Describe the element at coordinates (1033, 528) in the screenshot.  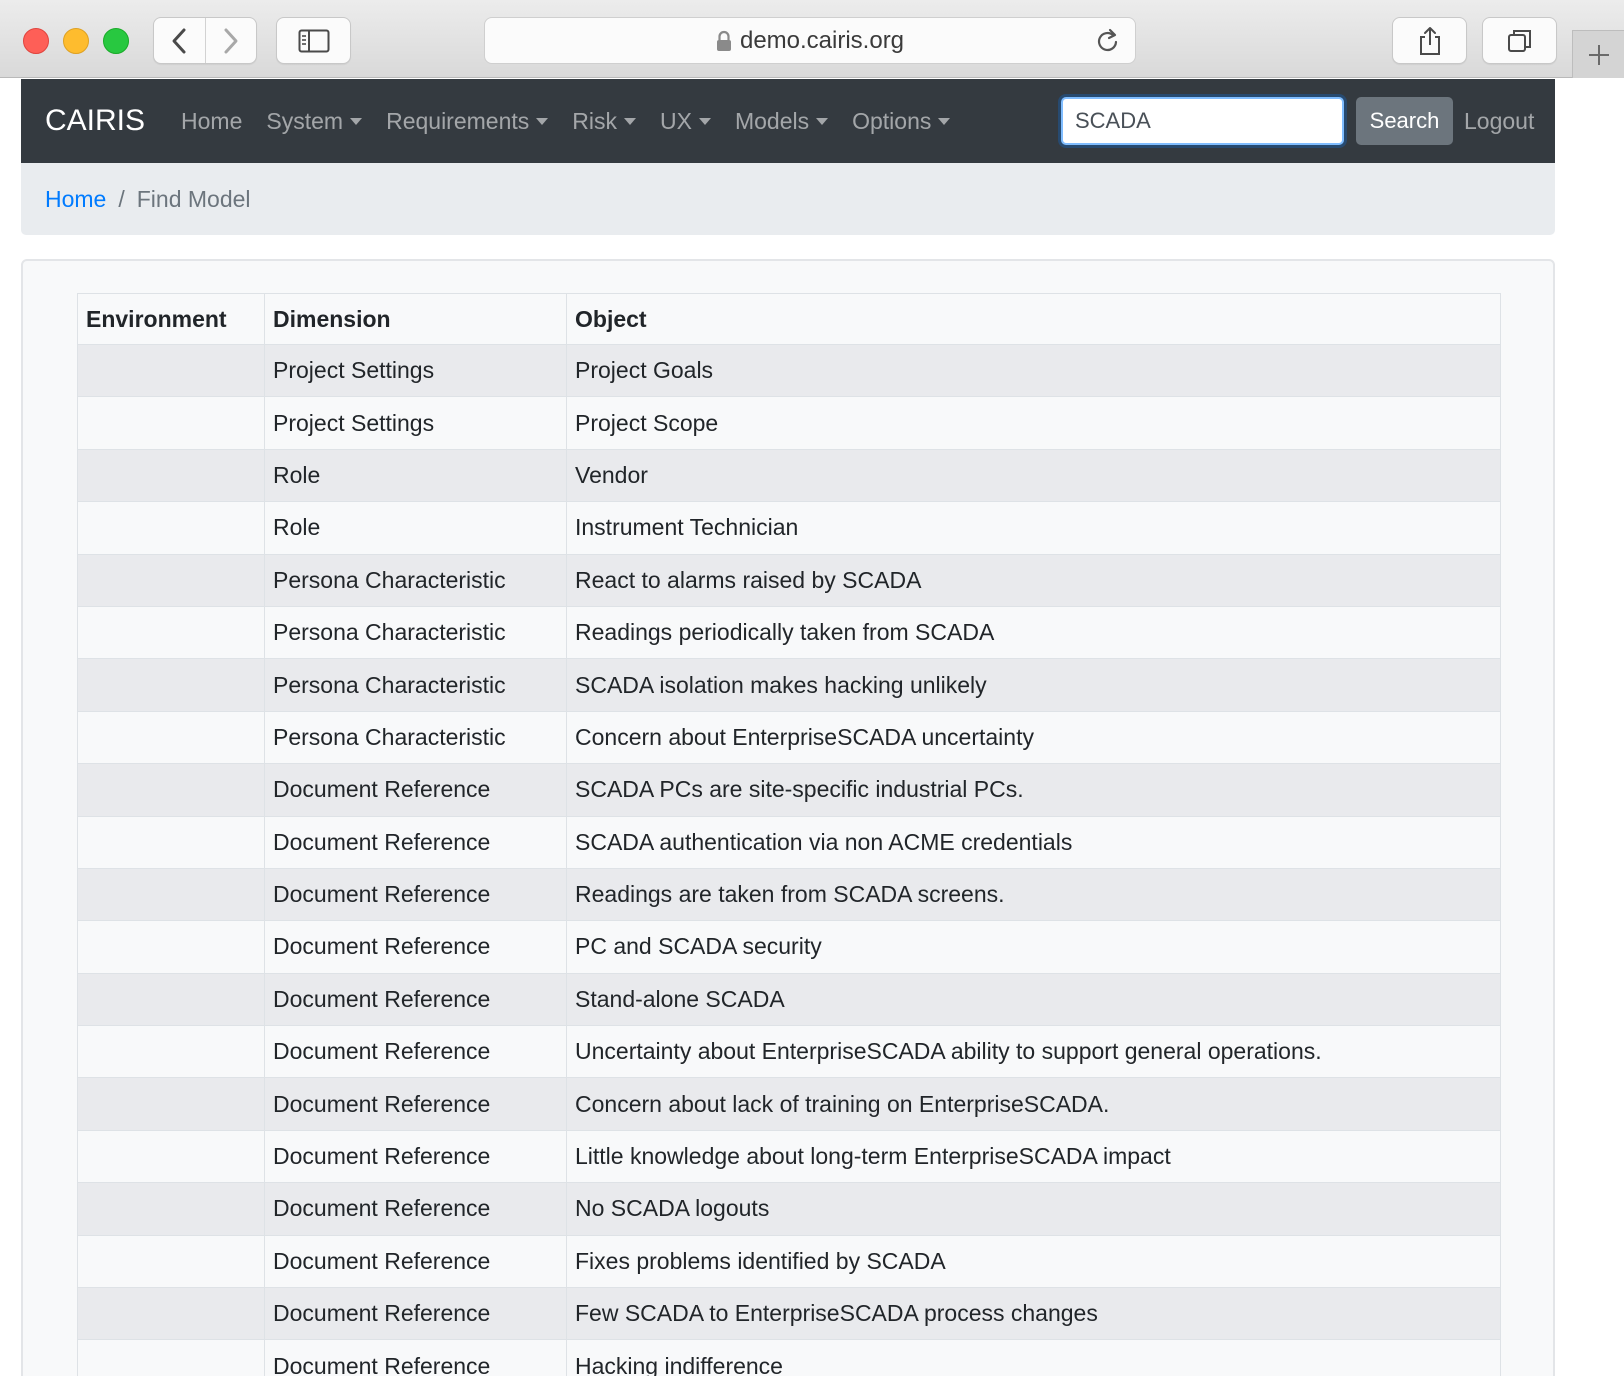
I see `cell-object: Instrument Technician` at that location.